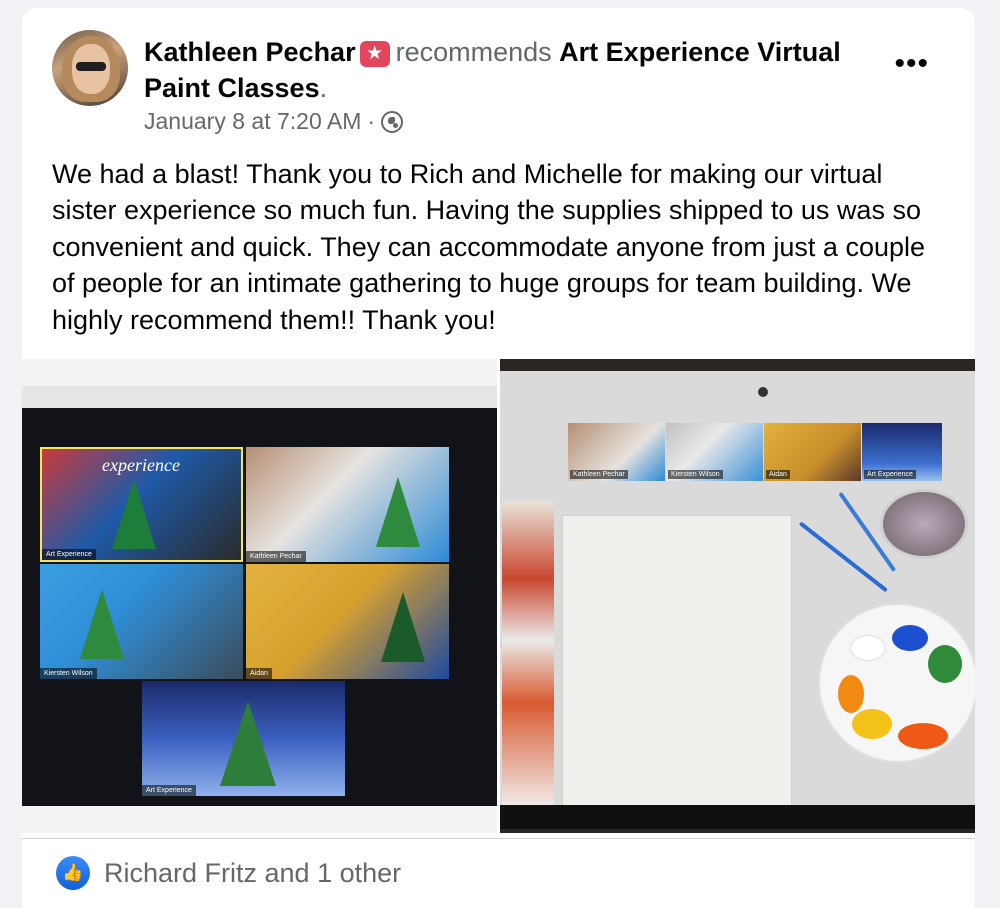 The image size is (1000, 908). What do you see at coordinates (473, 52) in the screenshot?
I see `recommends-verb: recommends` at bounding box center [473, 52].